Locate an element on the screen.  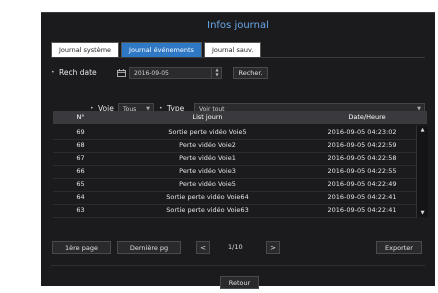
table-row: 68 Perte vidéo Voie2 2016-09-05 04:22:59 is located at coordinates (235, 146).